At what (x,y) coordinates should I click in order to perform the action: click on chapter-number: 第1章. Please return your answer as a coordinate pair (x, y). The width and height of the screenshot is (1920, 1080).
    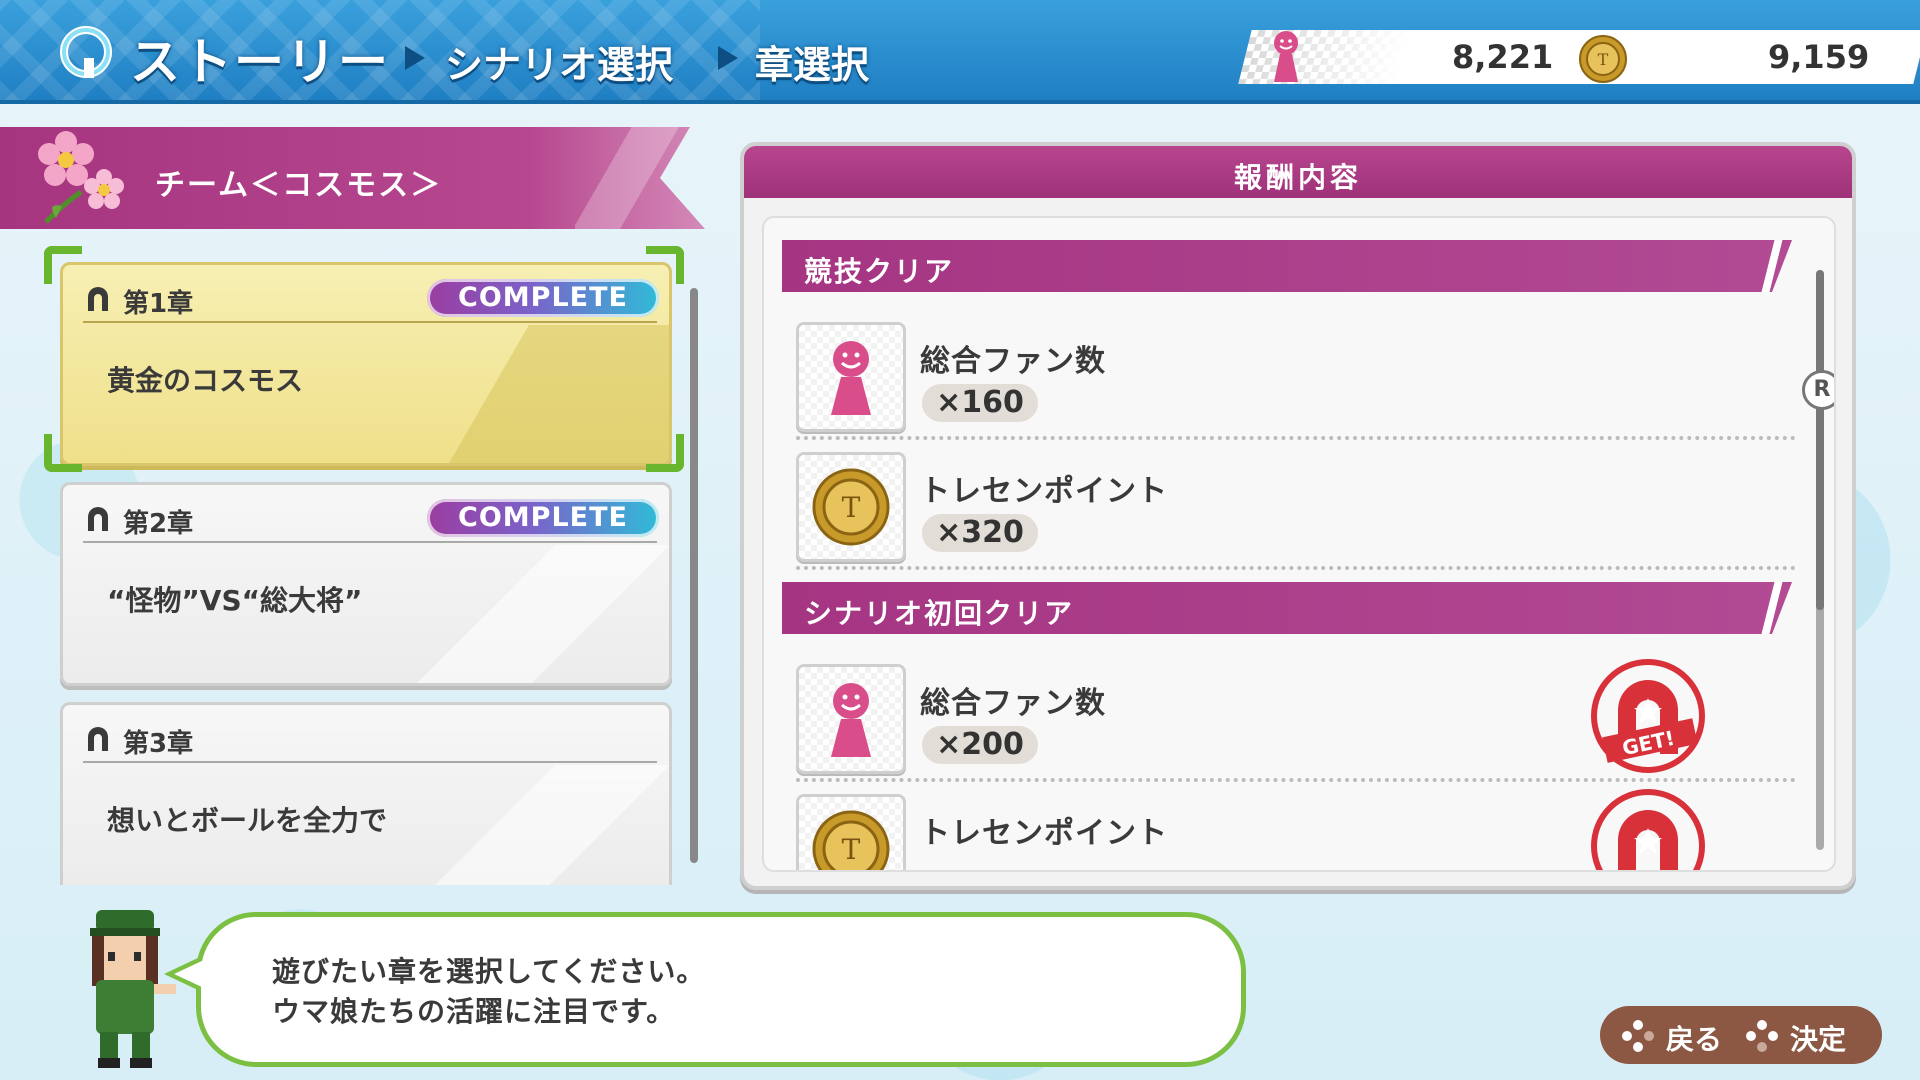
    Looking at the image, I should click on (158, 304).